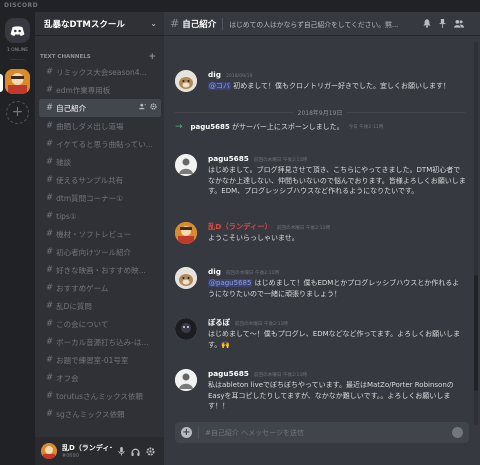 This screenshot has height=465, width=480. I want to click on user-panel: 乱D（ランディー） #0690, so click(99, 451).